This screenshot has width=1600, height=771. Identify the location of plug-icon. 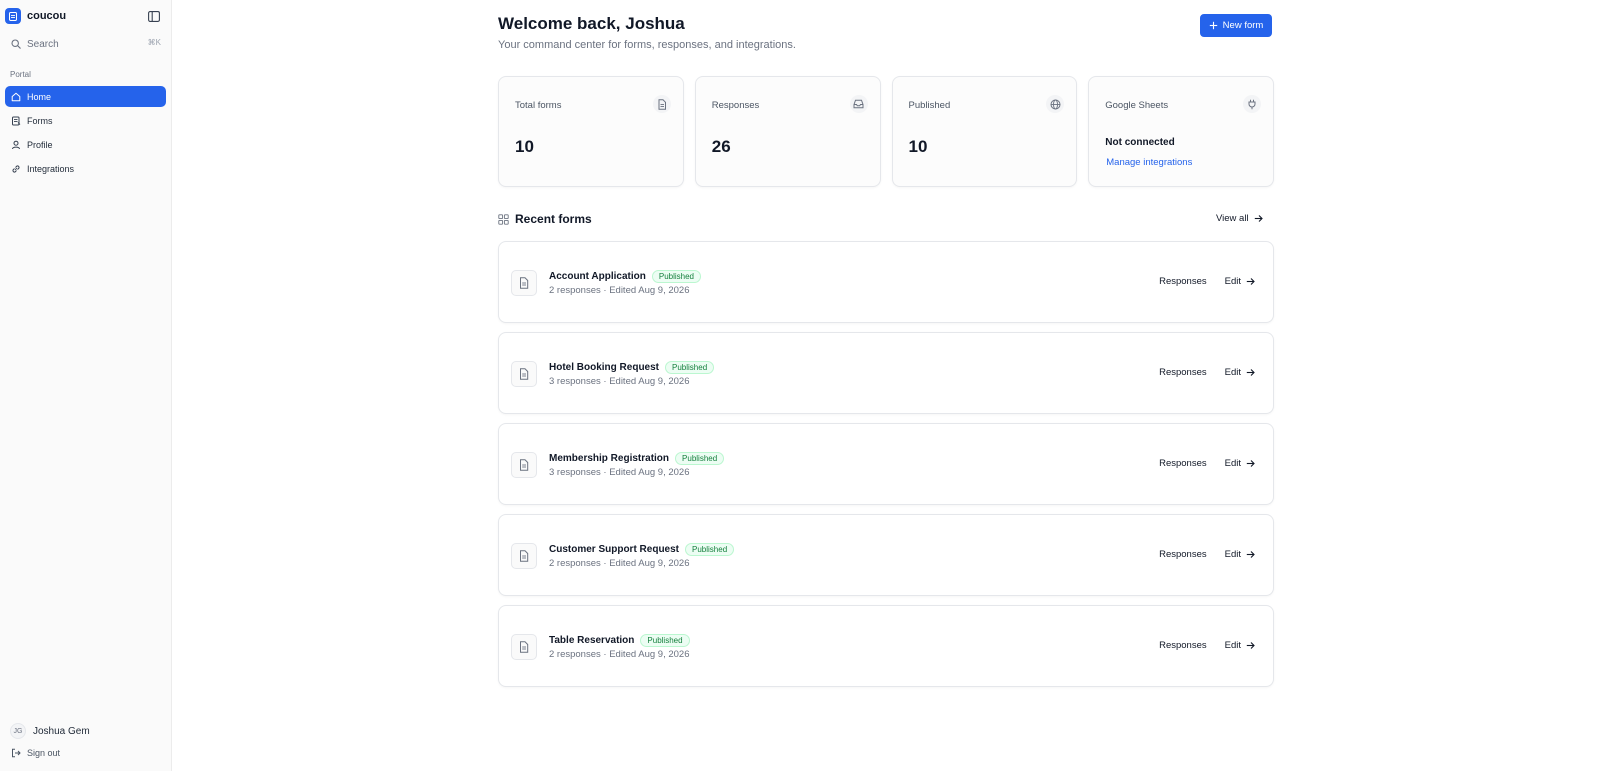
(1252, 104).